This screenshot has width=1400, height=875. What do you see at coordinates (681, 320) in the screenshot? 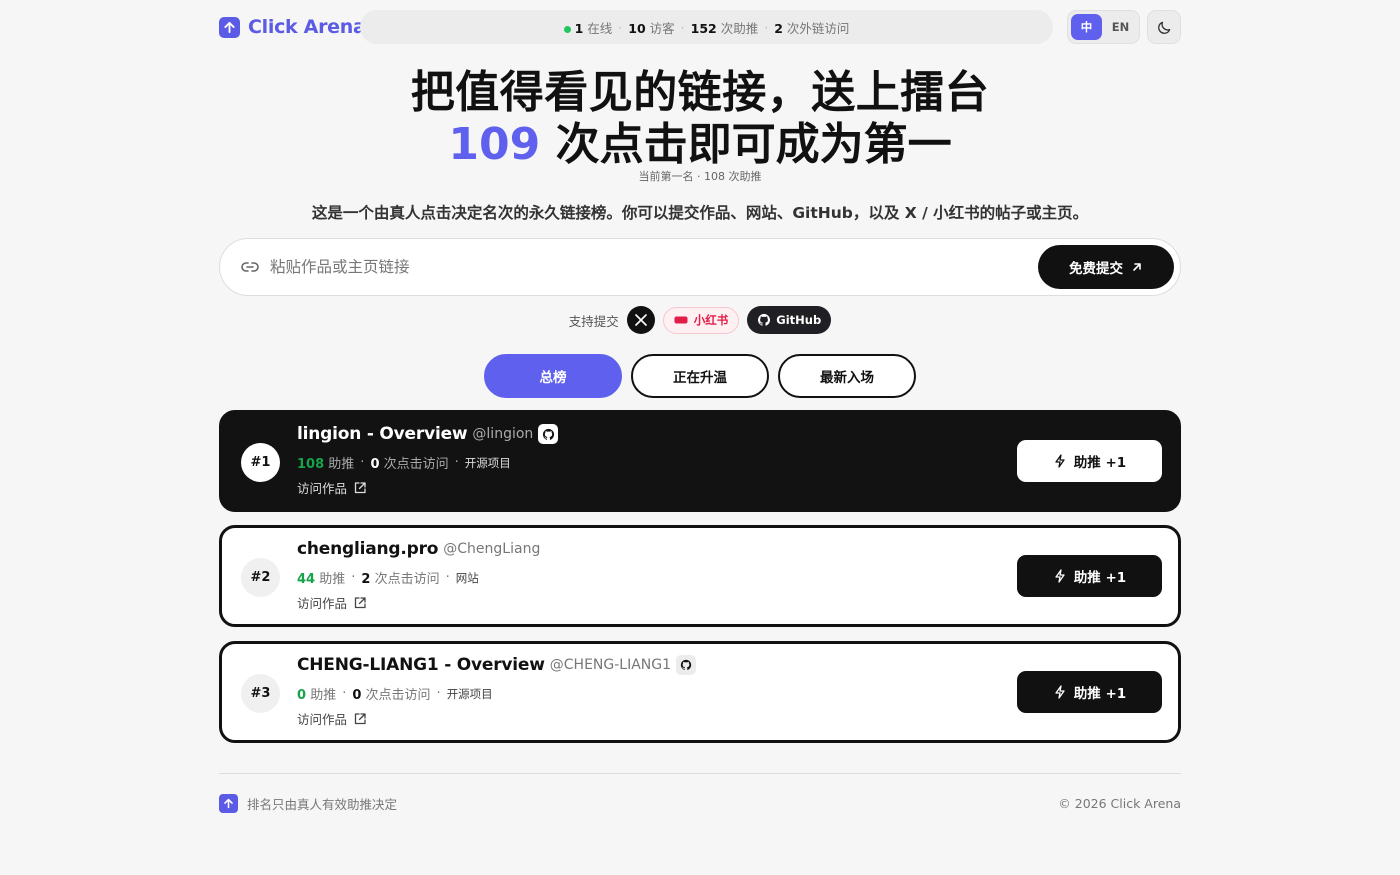
I see `xiaohongshu-logo-icon` at bounding box center [681, 320].